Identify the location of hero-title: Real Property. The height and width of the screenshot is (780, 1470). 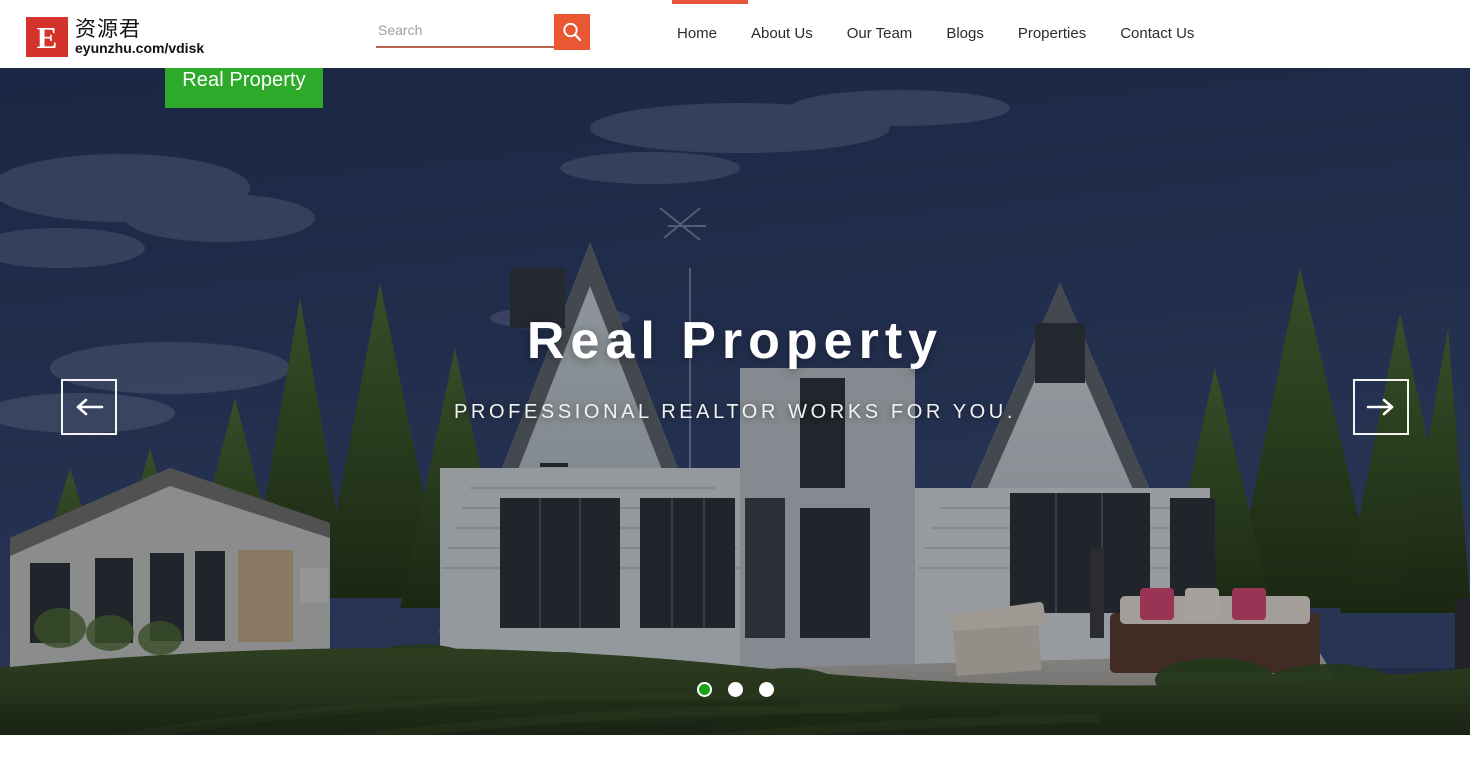
(735, 341).